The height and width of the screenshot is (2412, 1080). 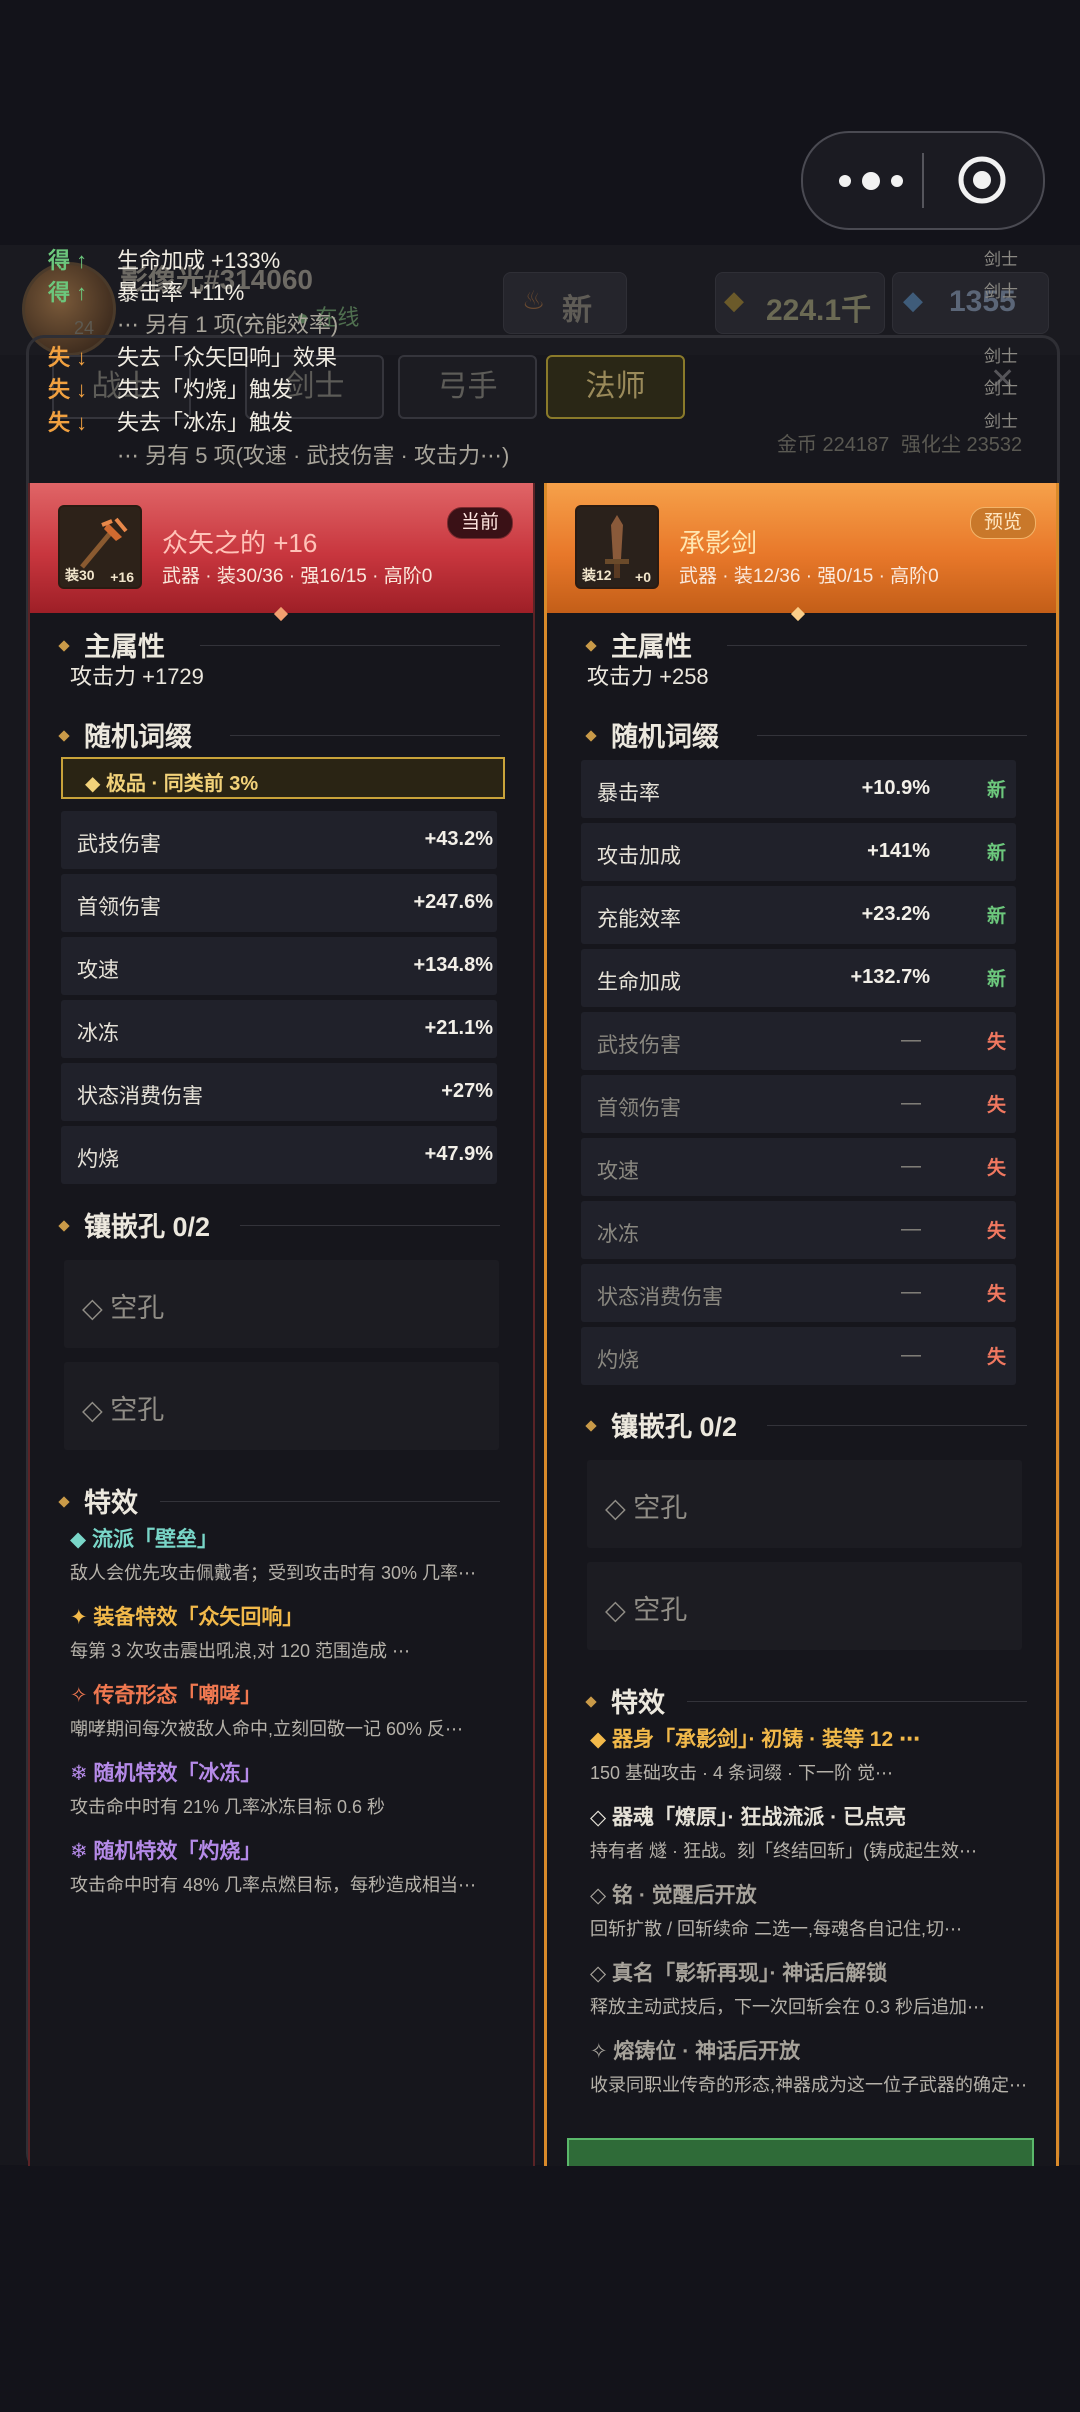 I want to click on affix-name: 暴击率, so click(x=628, y=793).